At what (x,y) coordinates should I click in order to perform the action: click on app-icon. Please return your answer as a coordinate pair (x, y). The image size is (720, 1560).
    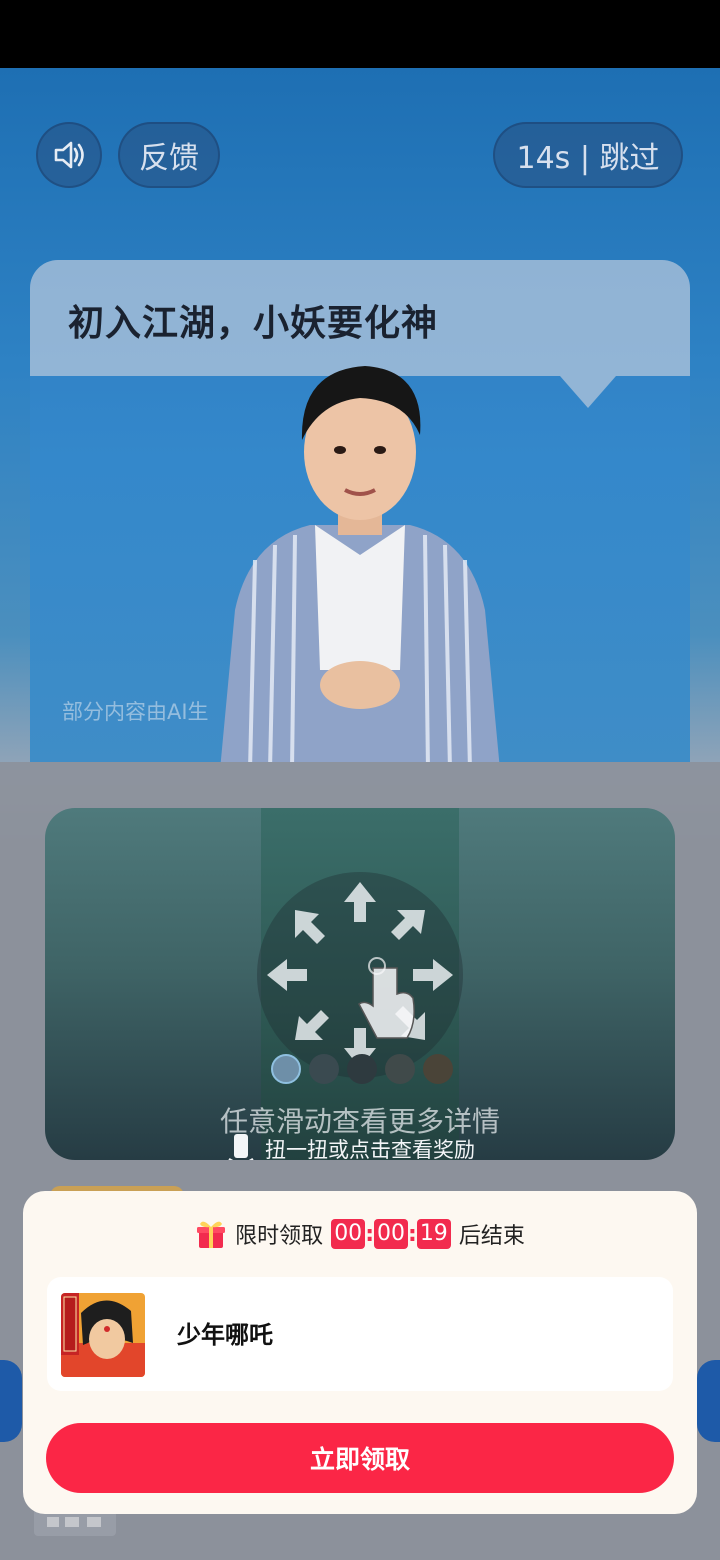
    Looking at the image, I should click on (103, 1335).